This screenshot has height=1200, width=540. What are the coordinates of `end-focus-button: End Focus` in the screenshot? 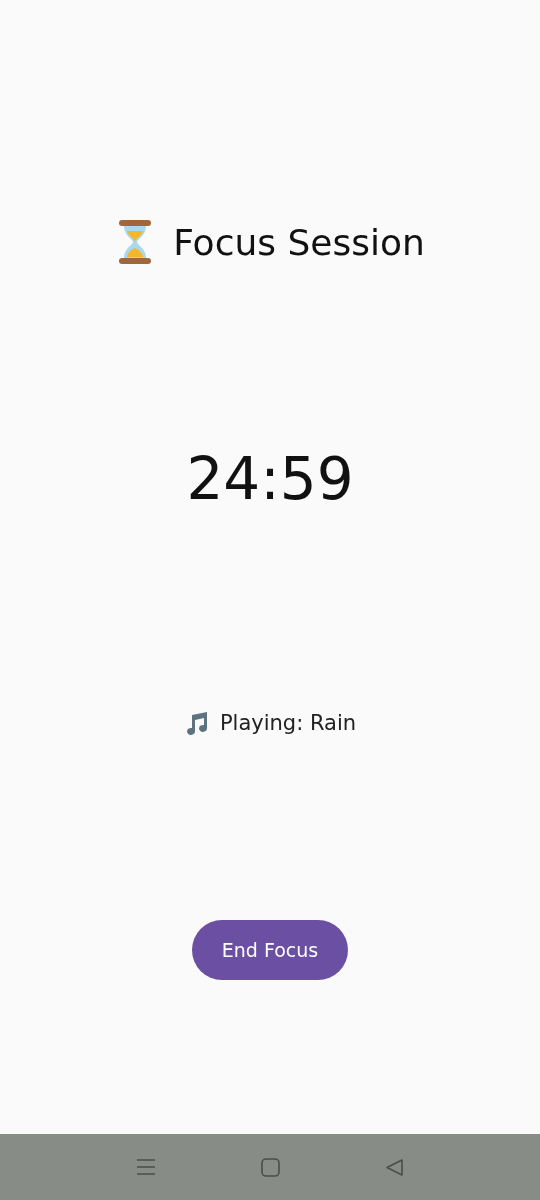 It's located at (270, 950).